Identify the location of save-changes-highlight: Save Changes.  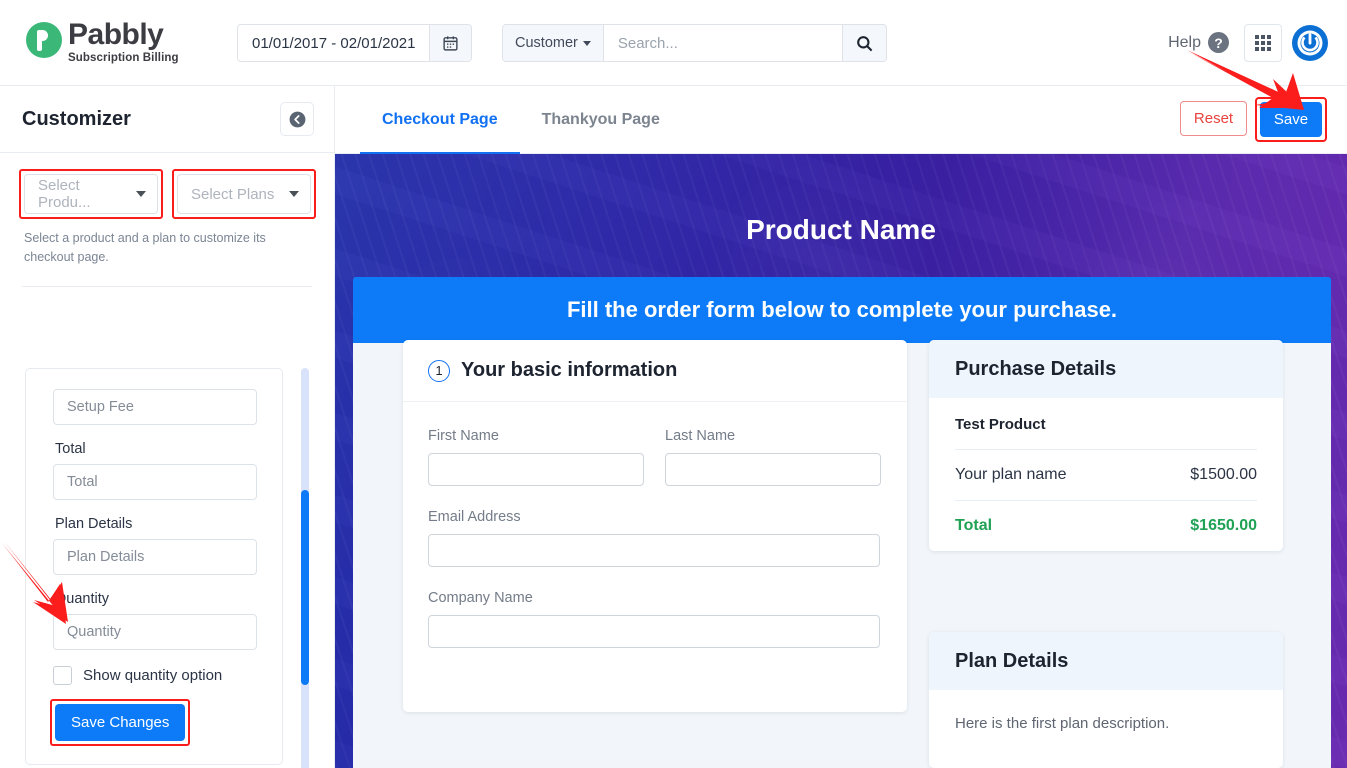
(120, 722).